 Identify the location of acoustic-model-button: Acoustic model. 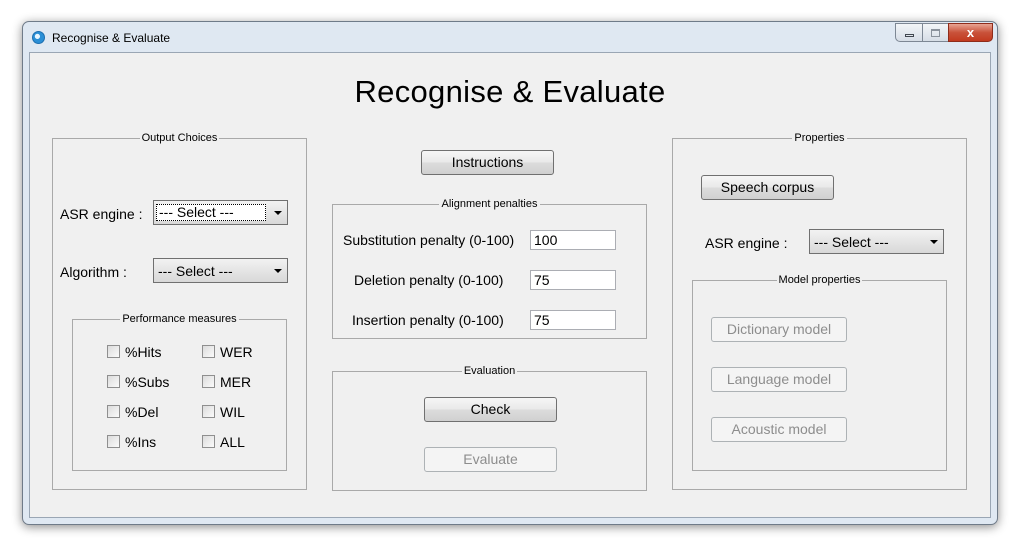
(779, 429).